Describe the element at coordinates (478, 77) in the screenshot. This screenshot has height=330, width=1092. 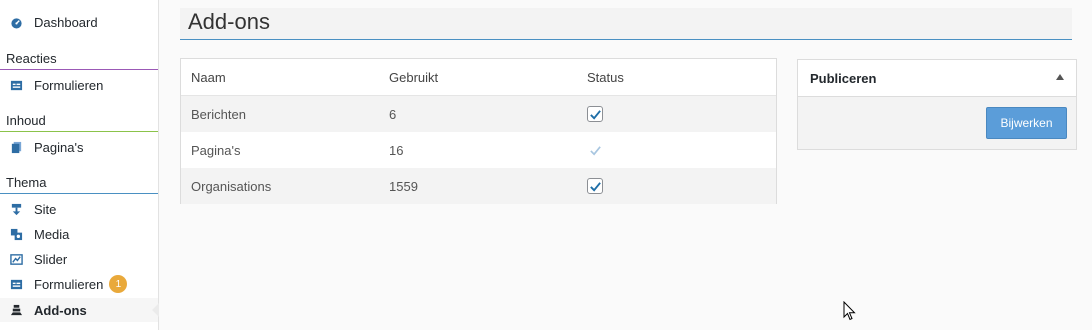
I see `table-header-row: Naam Gebruikt Status` at that location.